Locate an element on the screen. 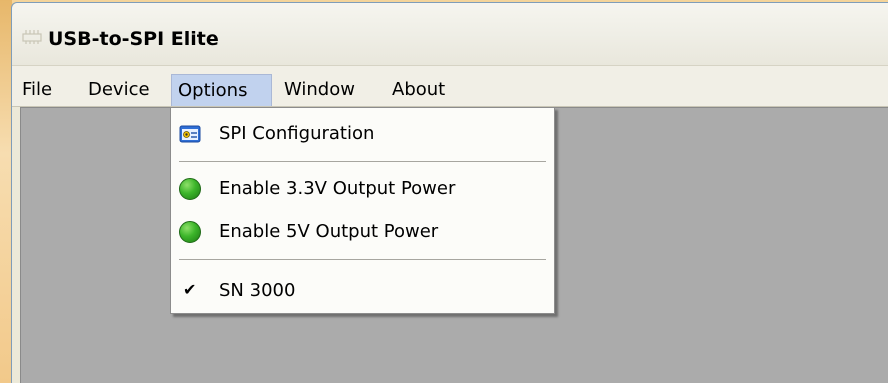 This screenshot has height=383, width=888. menu-options: Options is located at coordinates (221, 90).